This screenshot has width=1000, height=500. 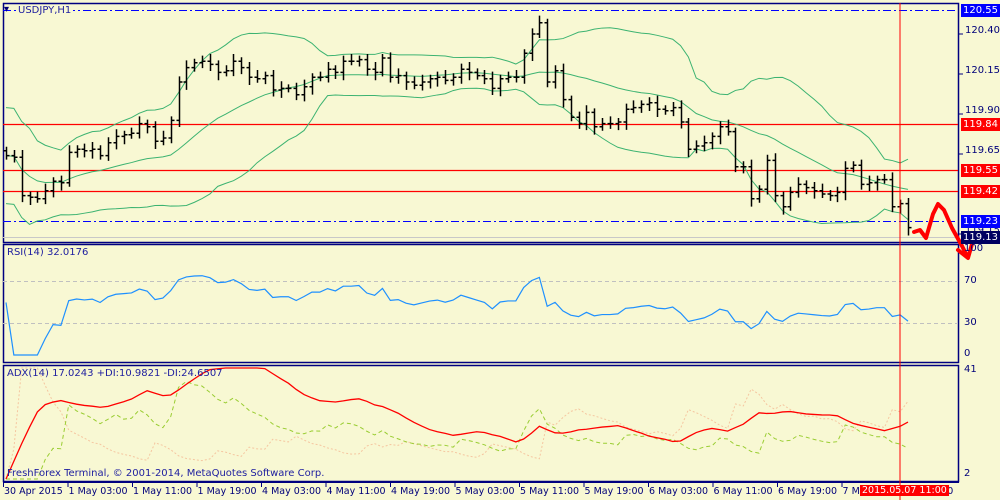 What do you see at coordinates (967, 353) in the screenshot?
I see `rsi-tick-label: 0` at bounding box center [967, 353].